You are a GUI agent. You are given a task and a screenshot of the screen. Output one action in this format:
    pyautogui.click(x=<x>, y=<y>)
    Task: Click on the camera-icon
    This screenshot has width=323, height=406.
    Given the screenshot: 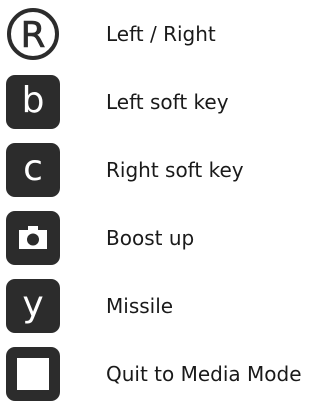 What is the action you would take?
    pyautogui.click(x=33, y=237)
    